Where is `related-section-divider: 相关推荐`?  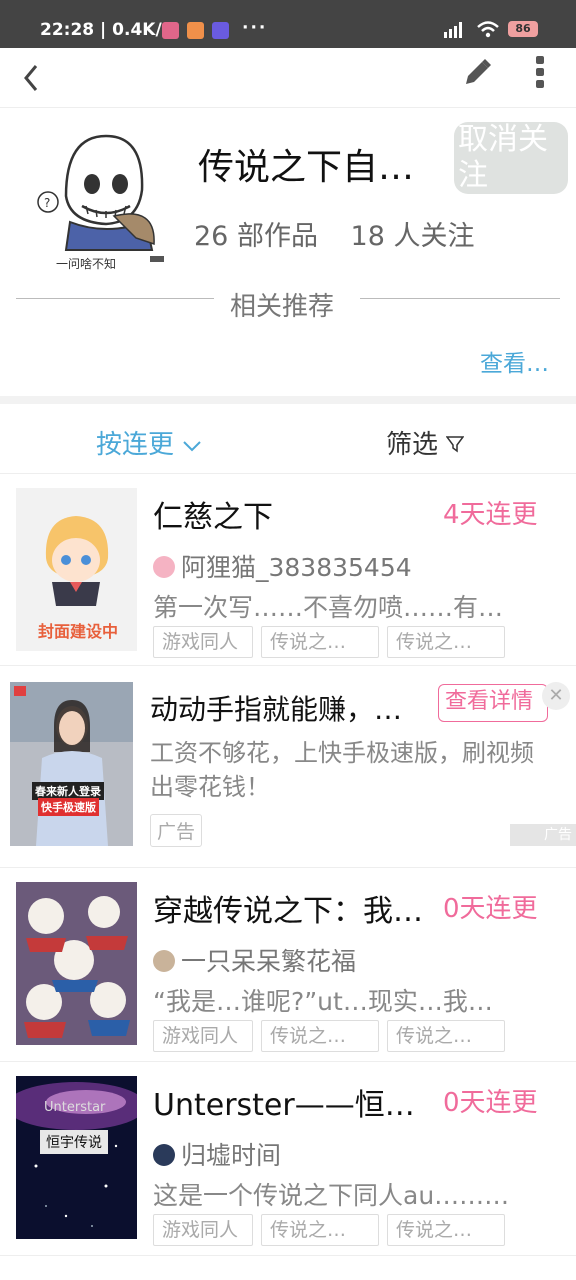
related-section-divider: 相关推荐 is located at coordinates (288, 304).